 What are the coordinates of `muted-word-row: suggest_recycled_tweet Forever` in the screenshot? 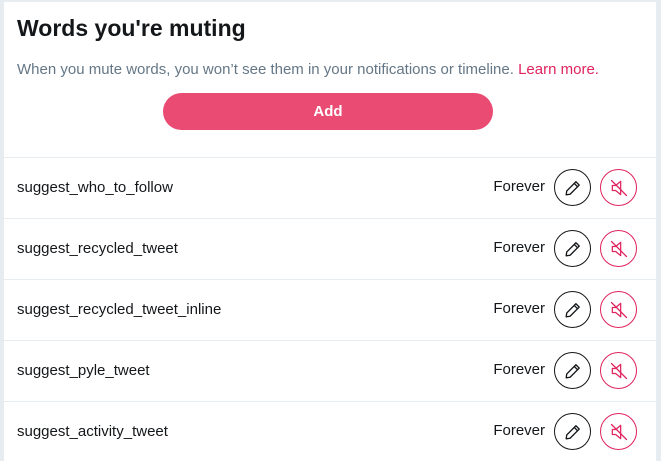 It's located at (330, 249).